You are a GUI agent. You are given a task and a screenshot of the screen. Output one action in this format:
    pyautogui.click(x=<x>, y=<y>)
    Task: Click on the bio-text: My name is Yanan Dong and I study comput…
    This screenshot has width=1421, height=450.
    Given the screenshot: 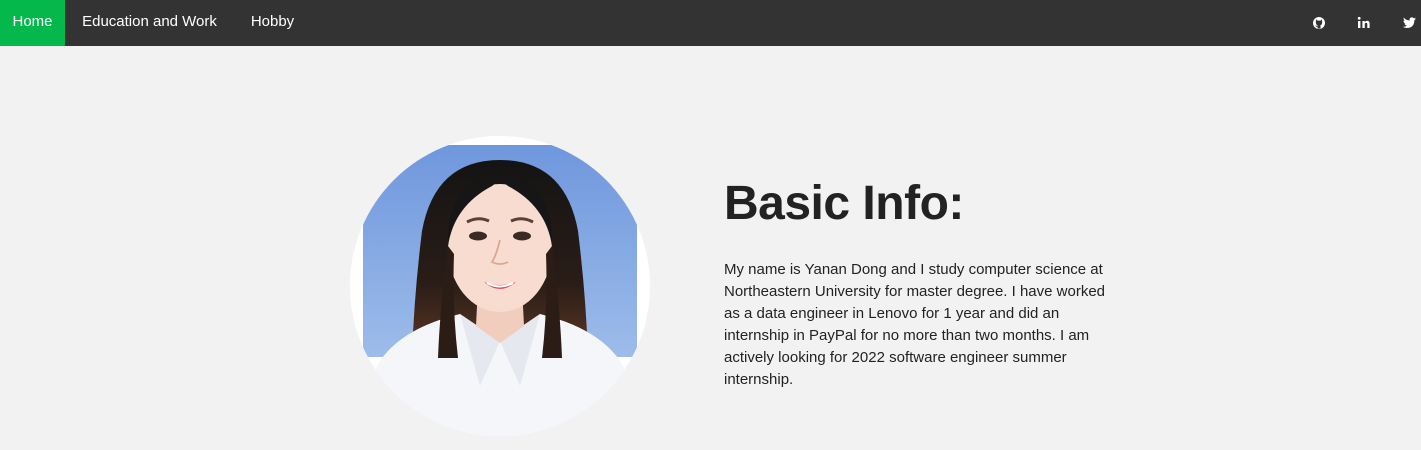 What is the action you would take?
    pyautogui.click(x=914, y=324)
    